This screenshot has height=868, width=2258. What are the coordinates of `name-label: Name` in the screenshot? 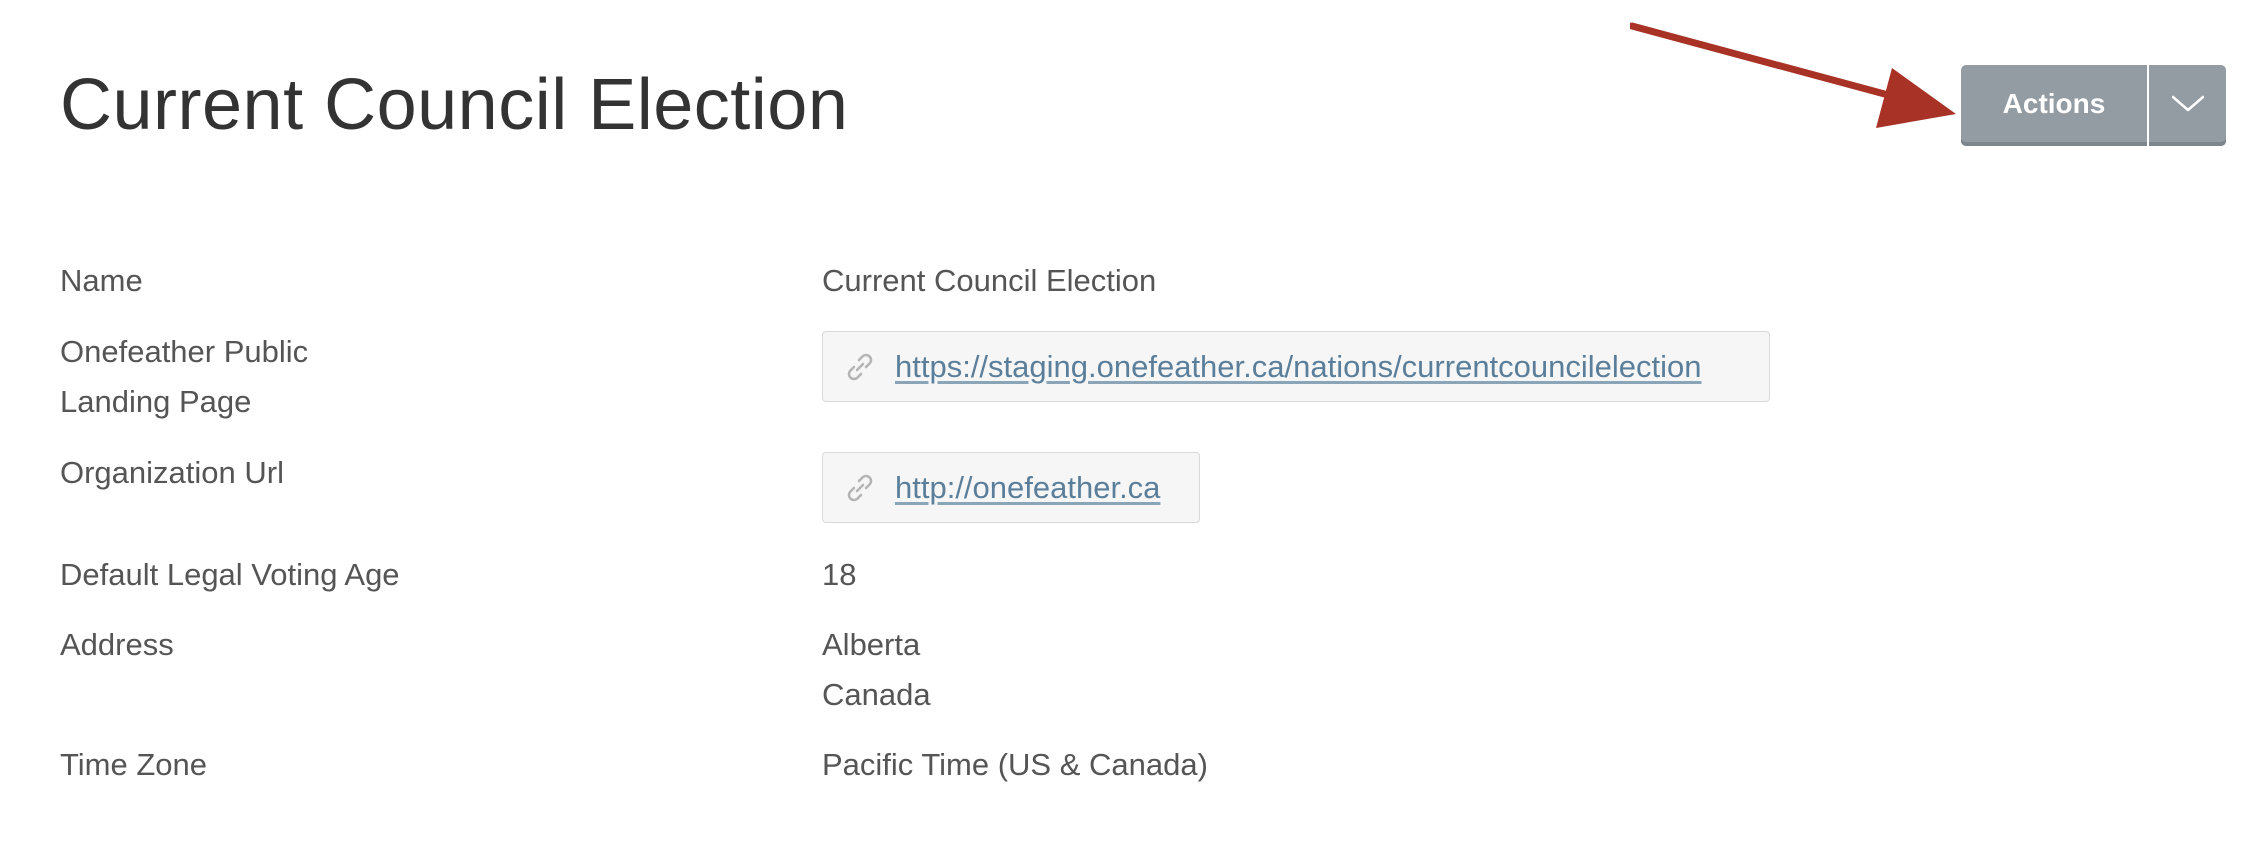 It's located at (101, 280).